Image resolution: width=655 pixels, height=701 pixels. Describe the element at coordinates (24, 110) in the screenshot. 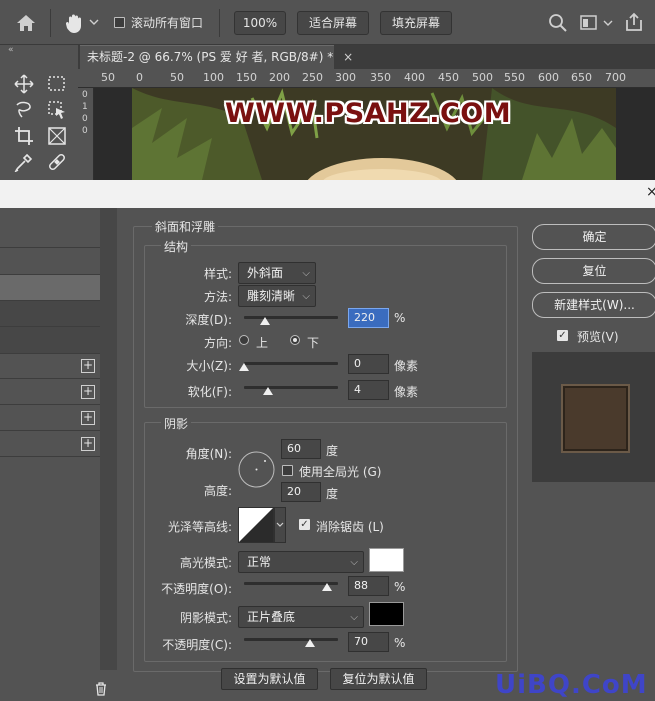

I see `lasso-tool-icon` at that location.